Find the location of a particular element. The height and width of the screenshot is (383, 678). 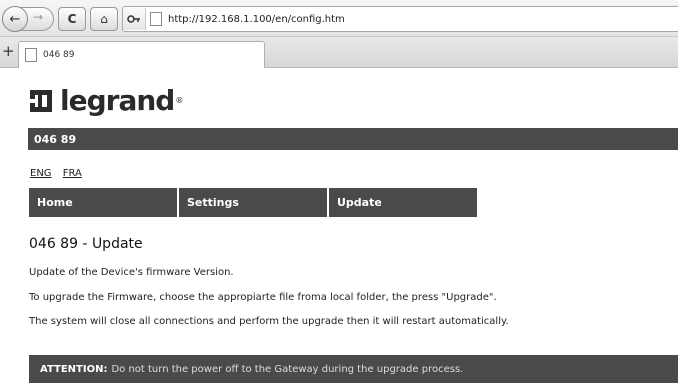

lang-link-eng: ENG is located at coordinates (41, 173).